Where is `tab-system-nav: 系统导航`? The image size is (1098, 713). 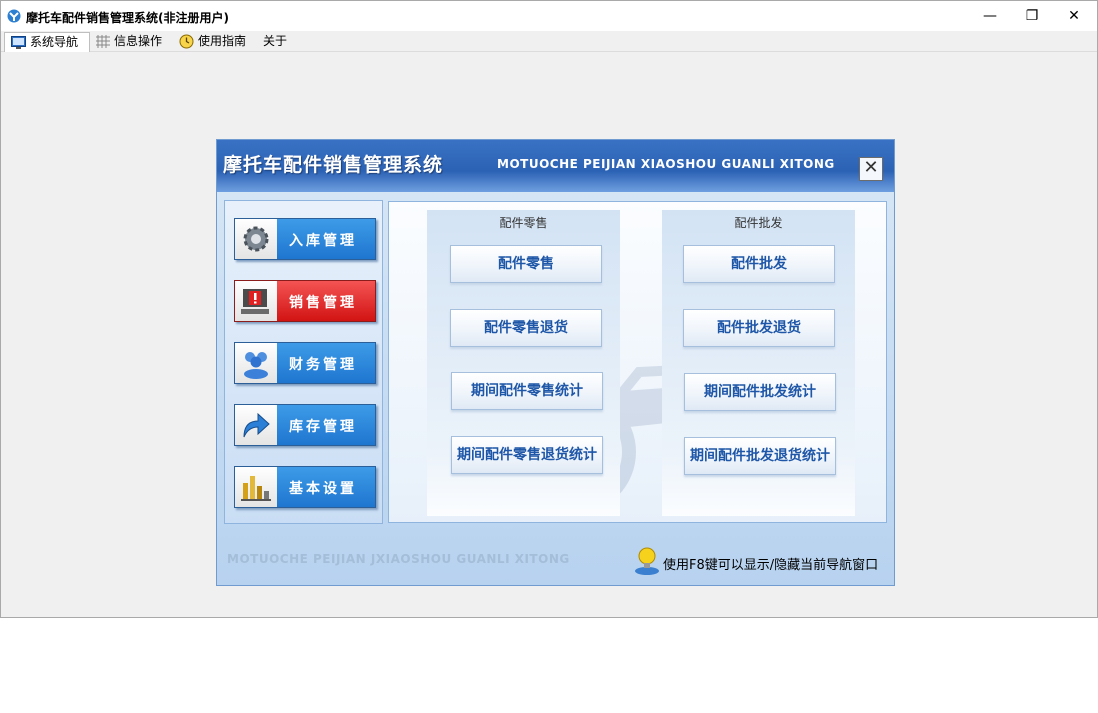
tab-system-nav: 系统导航 is located at coordinates (47, 42).